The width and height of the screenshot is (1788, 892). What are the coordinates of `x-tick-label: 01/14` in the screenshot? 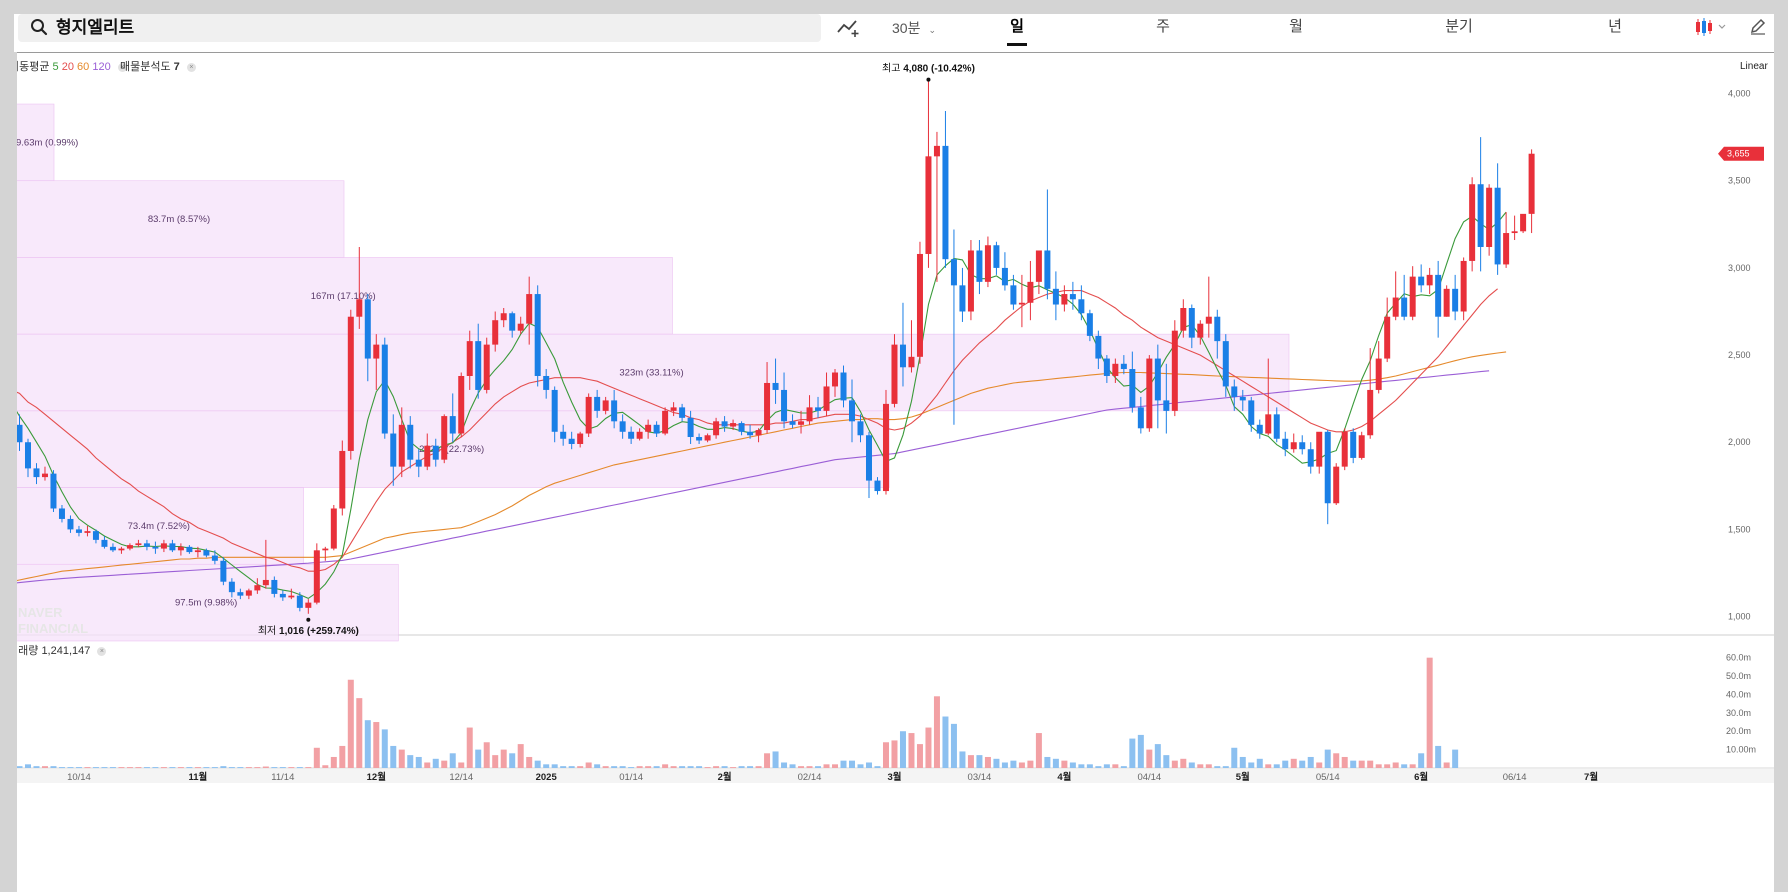 It's located at (631, 777).